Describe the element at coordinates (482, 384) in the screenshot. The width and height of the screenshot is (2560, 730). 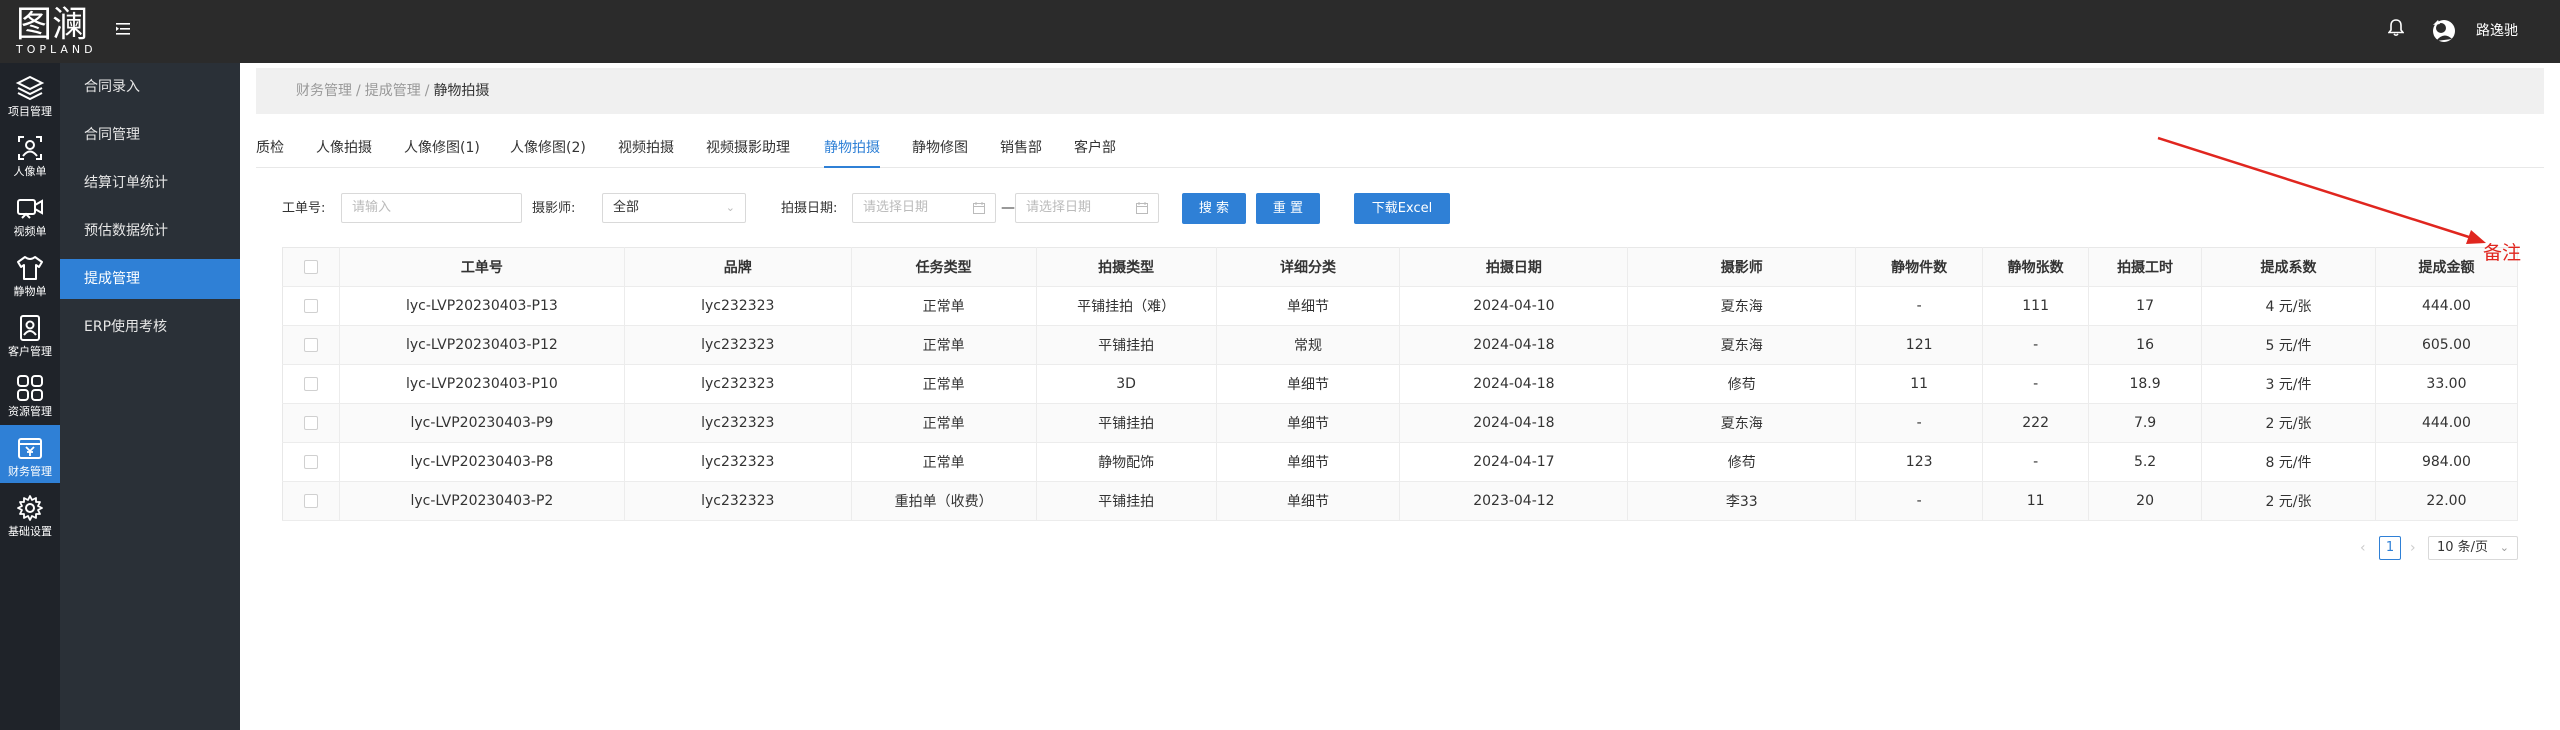
I see `table-cell: lyc-LVP20230403-P10` at that location.